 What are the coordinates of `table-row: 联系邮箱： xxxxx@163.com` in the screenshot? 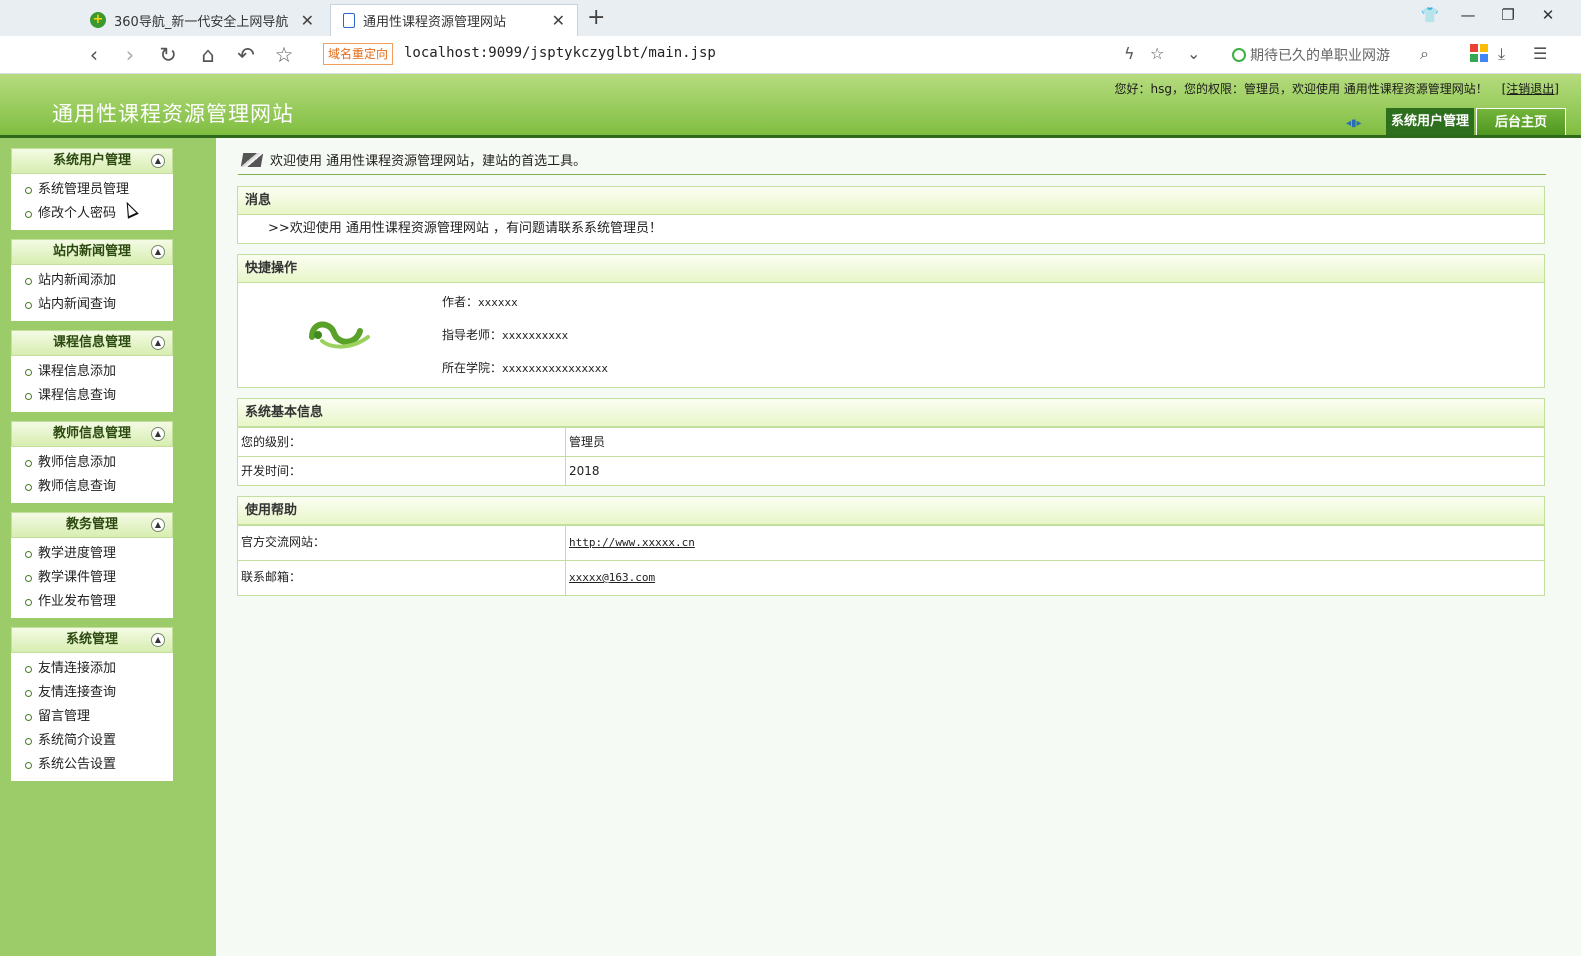 It's located at (891, 577).